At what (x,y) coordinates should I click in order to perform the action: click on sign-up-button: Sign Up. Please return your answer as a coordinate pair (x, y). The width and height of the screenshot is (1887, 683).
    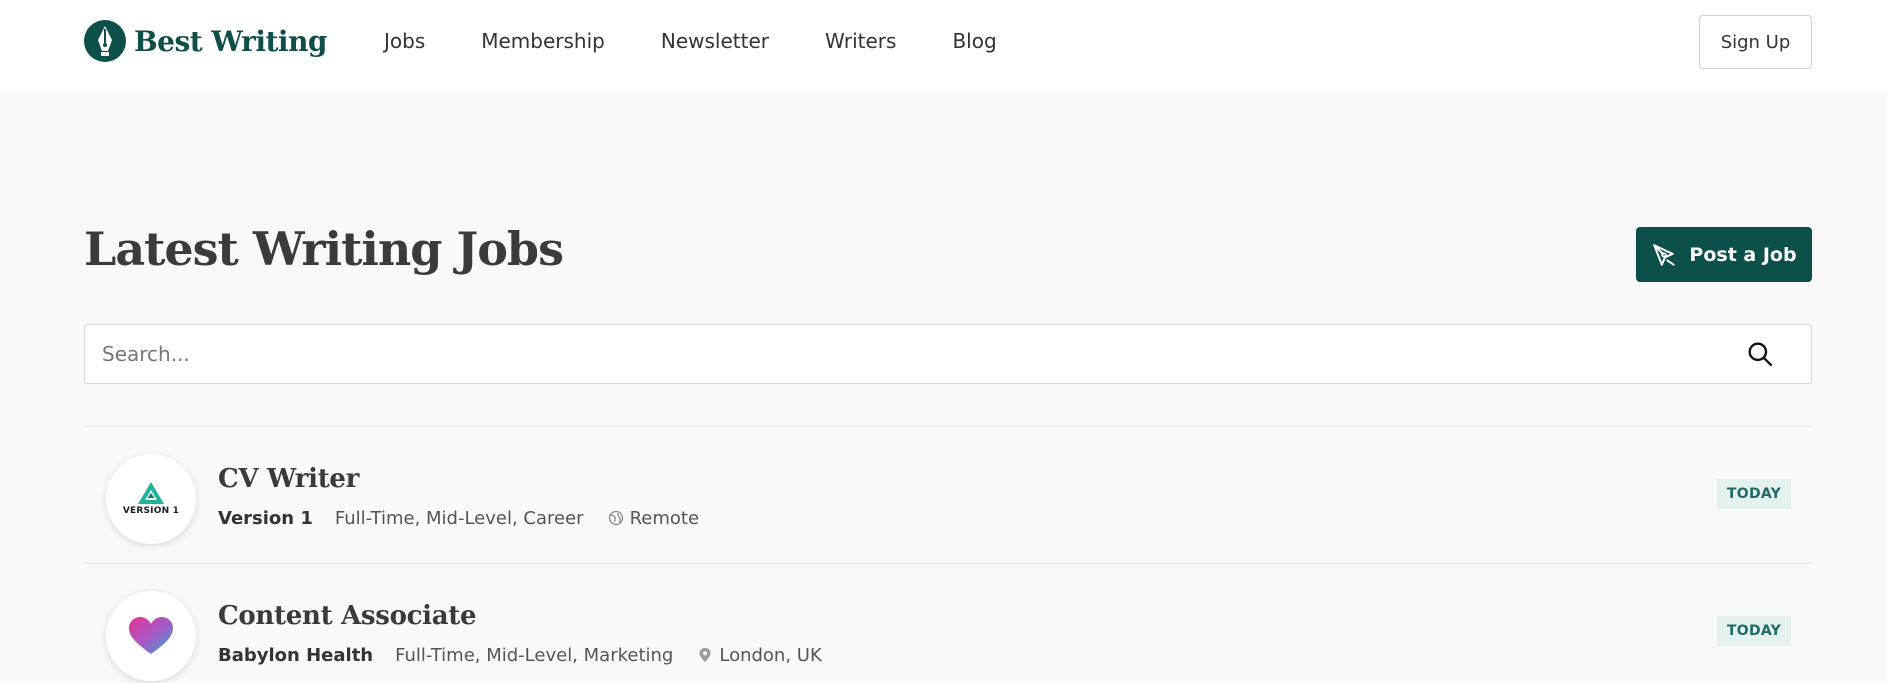
    Looking at the image, I should click on (1755, 42).